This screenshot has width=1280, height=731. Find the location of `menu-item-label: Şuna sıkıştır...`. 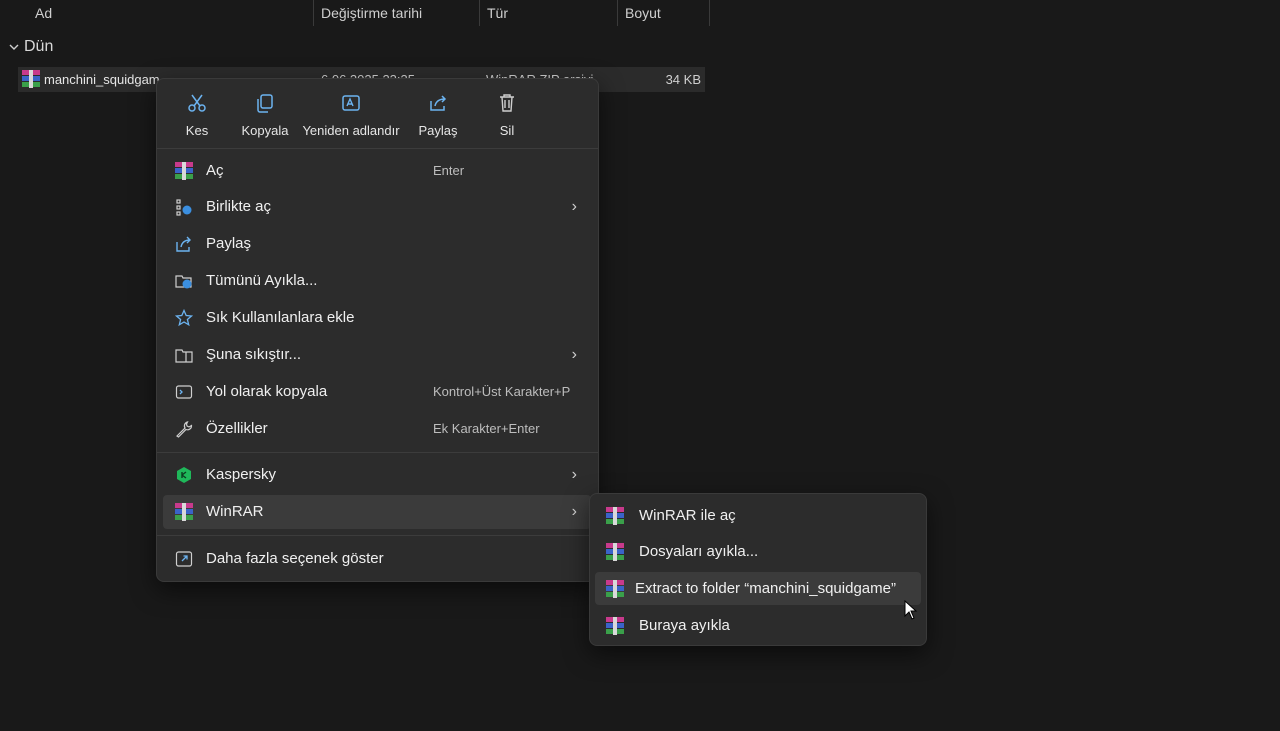

menu-item-label: Şuna sıkıştır... is located at coordinates (254, 354).